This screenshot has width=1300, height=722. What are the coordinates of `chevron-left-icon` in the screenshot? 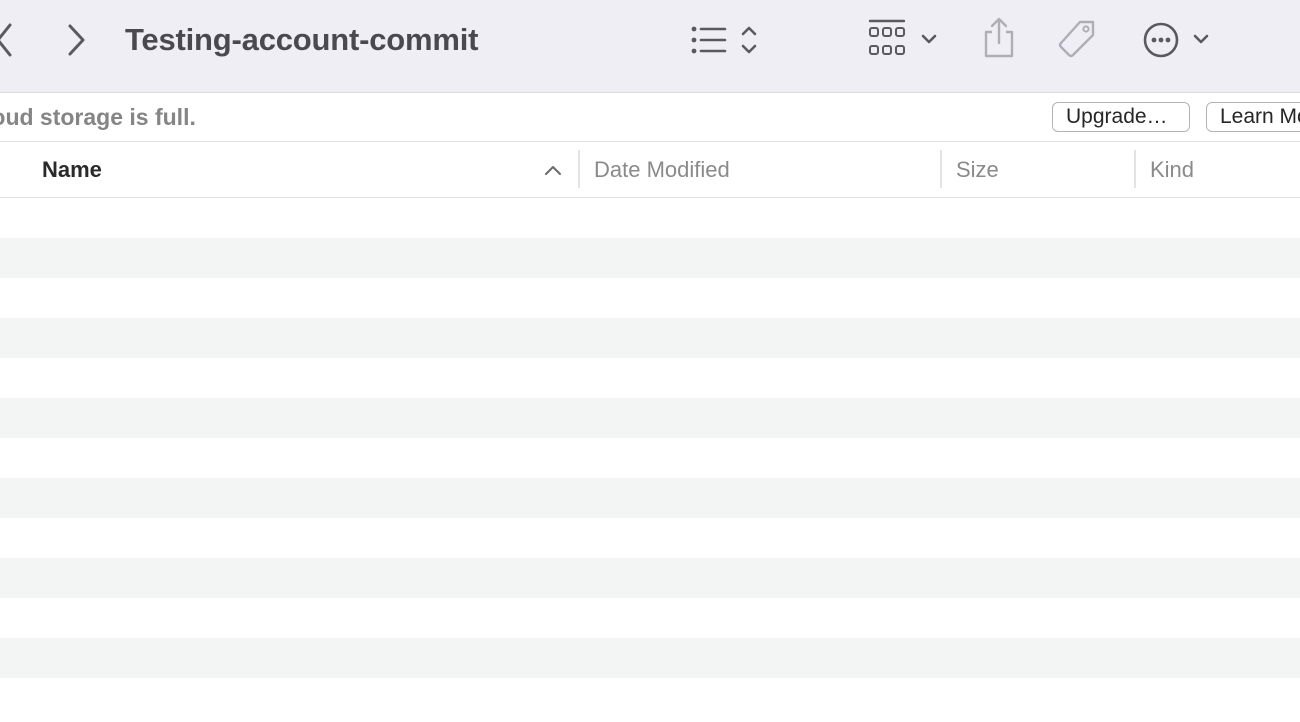 It's located at (6, 40).